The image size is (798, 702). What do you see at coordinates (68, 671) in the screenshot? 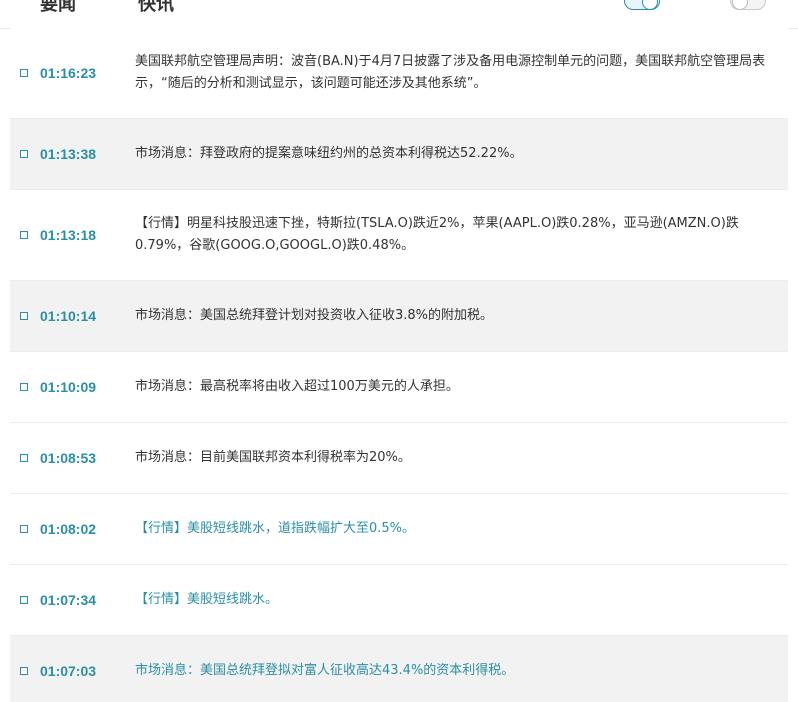
I see `news-time: 01:07:03` at bounding box center [68, 671].